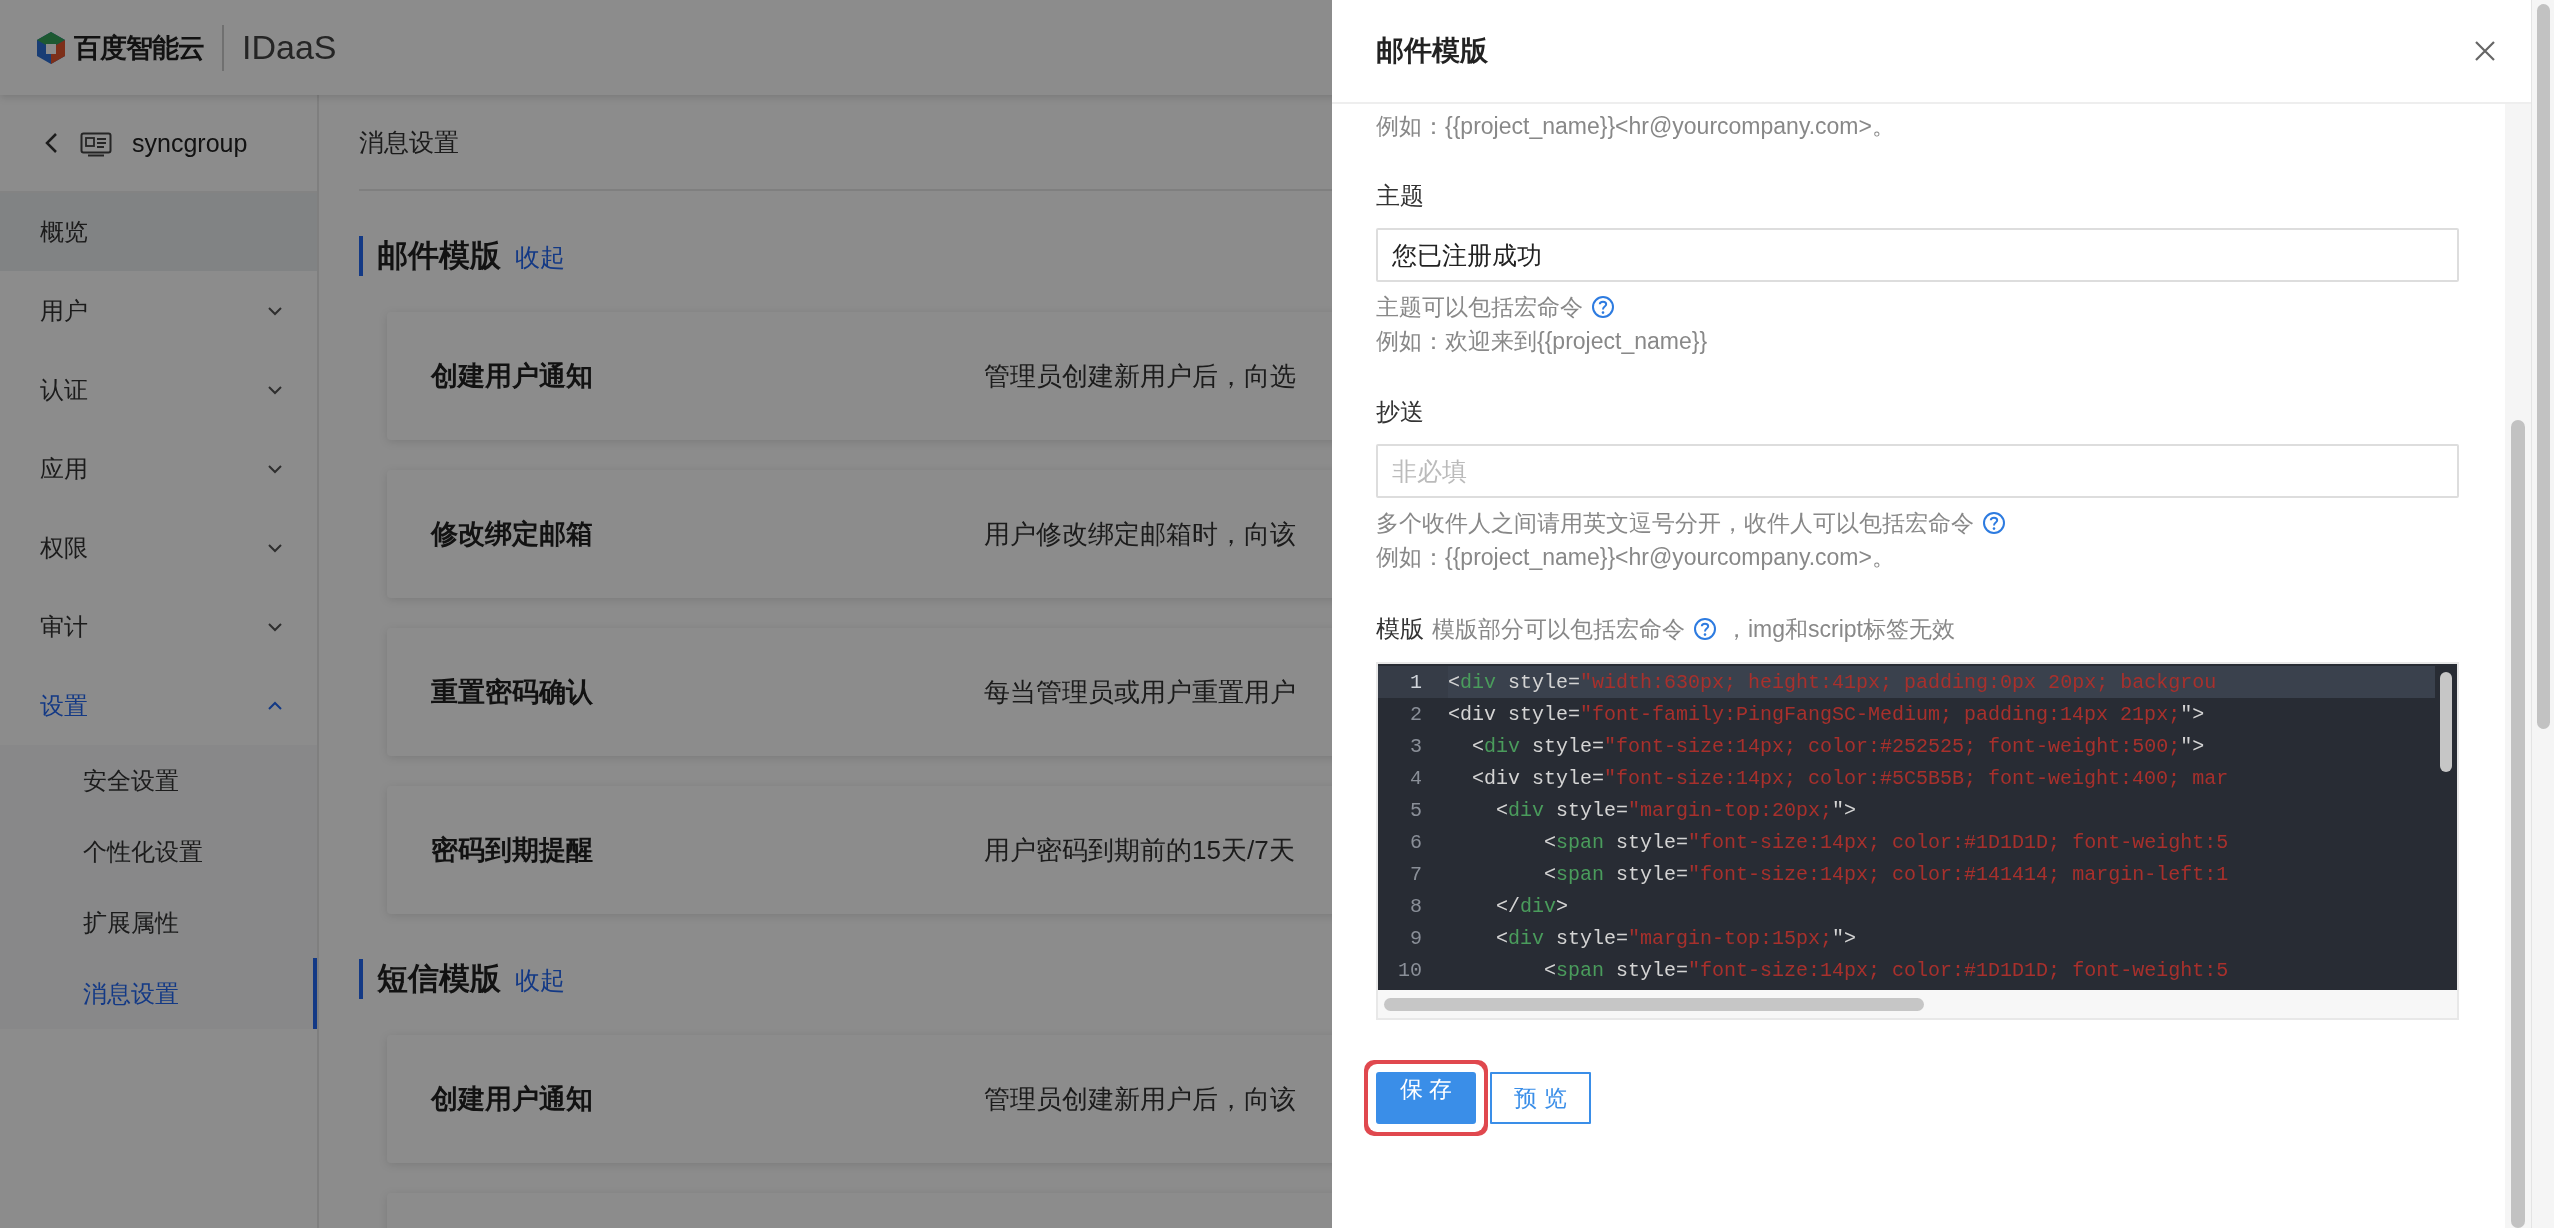 The width and height of the screenshot is (2554, 1228). I want to click on input-field: 非必填, so click(1917, 471).